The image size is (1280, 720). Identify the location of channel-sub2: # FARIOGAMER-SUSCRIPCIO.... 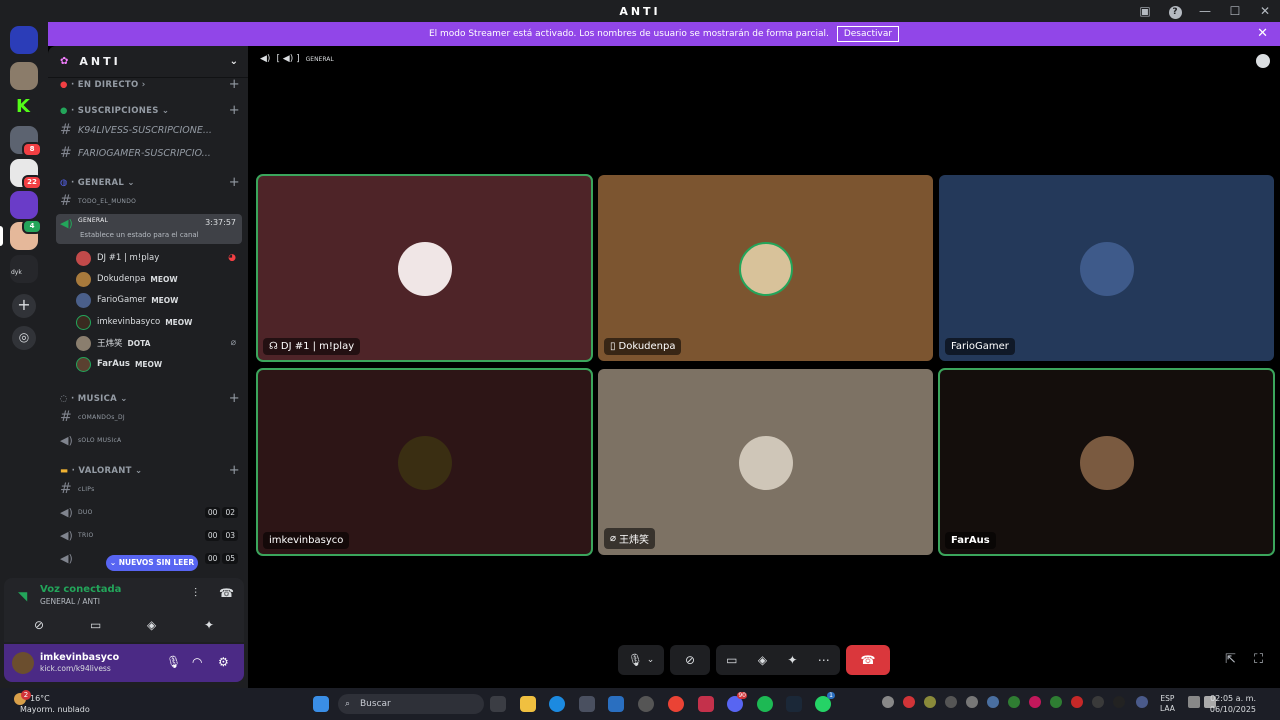
(149, 153).